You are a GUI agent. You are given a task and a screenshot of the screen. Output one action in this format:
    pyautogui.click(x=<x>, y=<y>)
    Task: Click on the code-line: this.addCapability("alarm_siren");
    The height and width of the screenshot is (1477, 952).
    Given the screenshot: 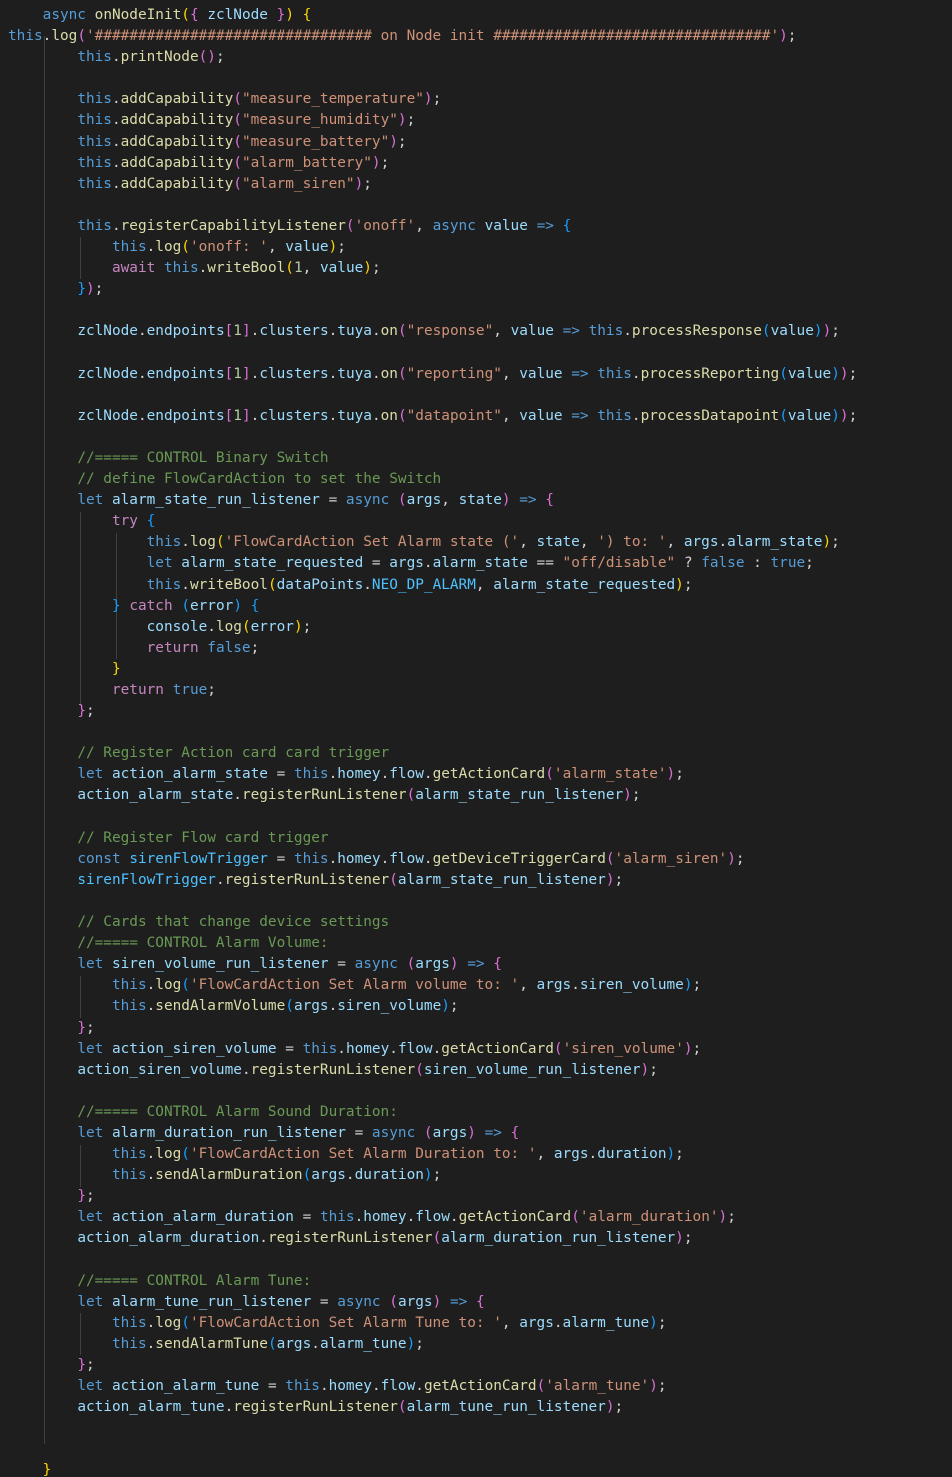 What is the action you would take?
    pyautogui.click(x=432, y=184)
    